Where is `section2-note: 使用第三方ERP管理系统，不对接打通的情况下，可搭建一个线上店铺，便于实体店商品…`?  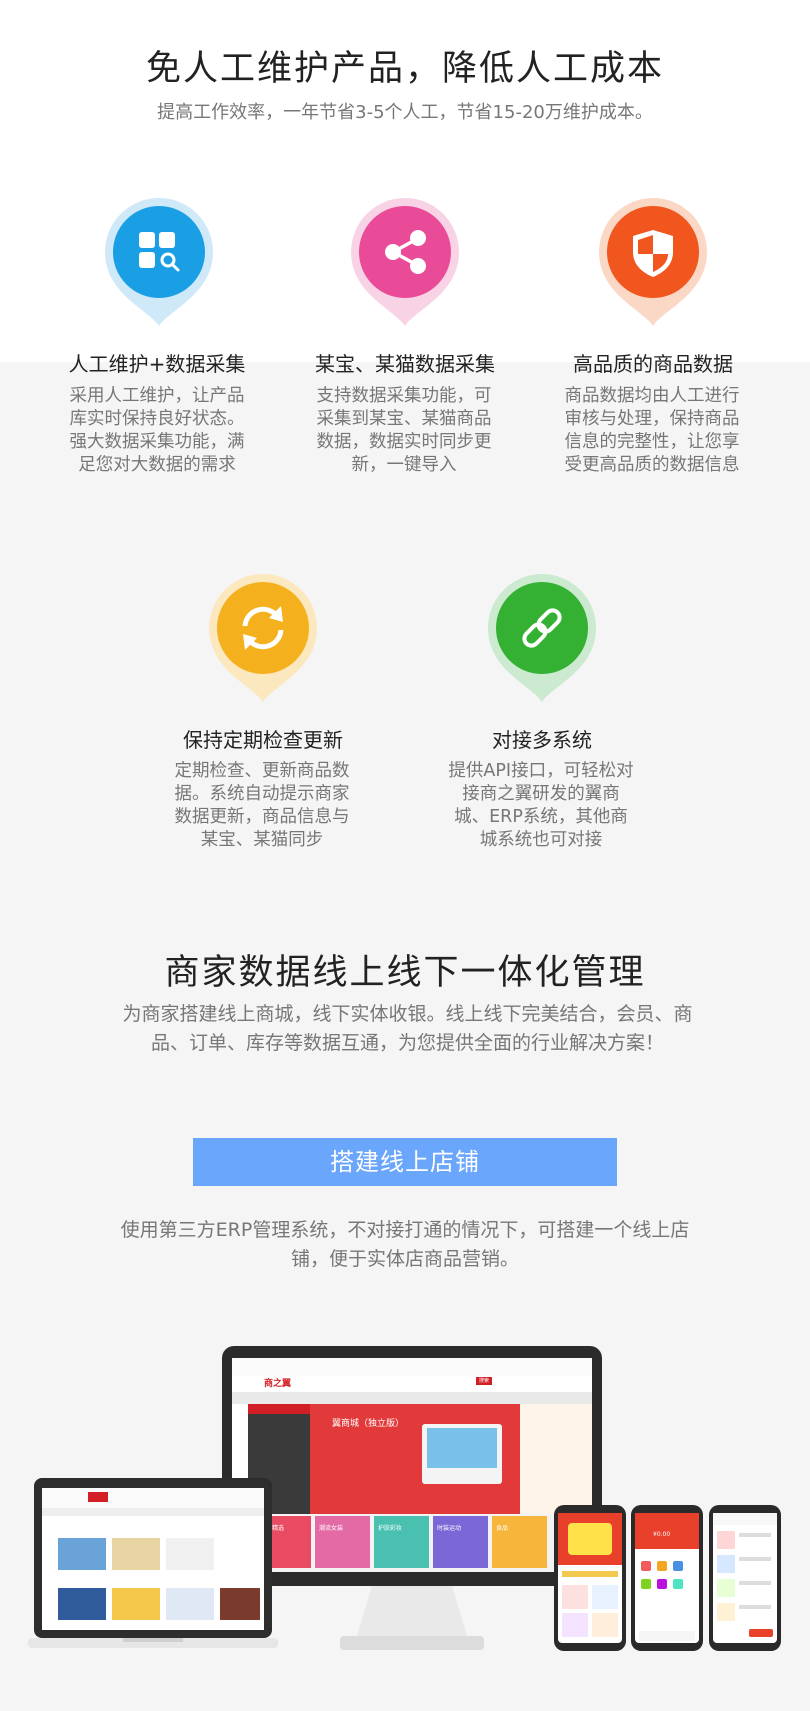
section2-note: 使用第三方ERP管理系统，不对接打通的情况下，可搭建一个线上店铺，便于实体店商品… is located at coordinates (405, 1244).